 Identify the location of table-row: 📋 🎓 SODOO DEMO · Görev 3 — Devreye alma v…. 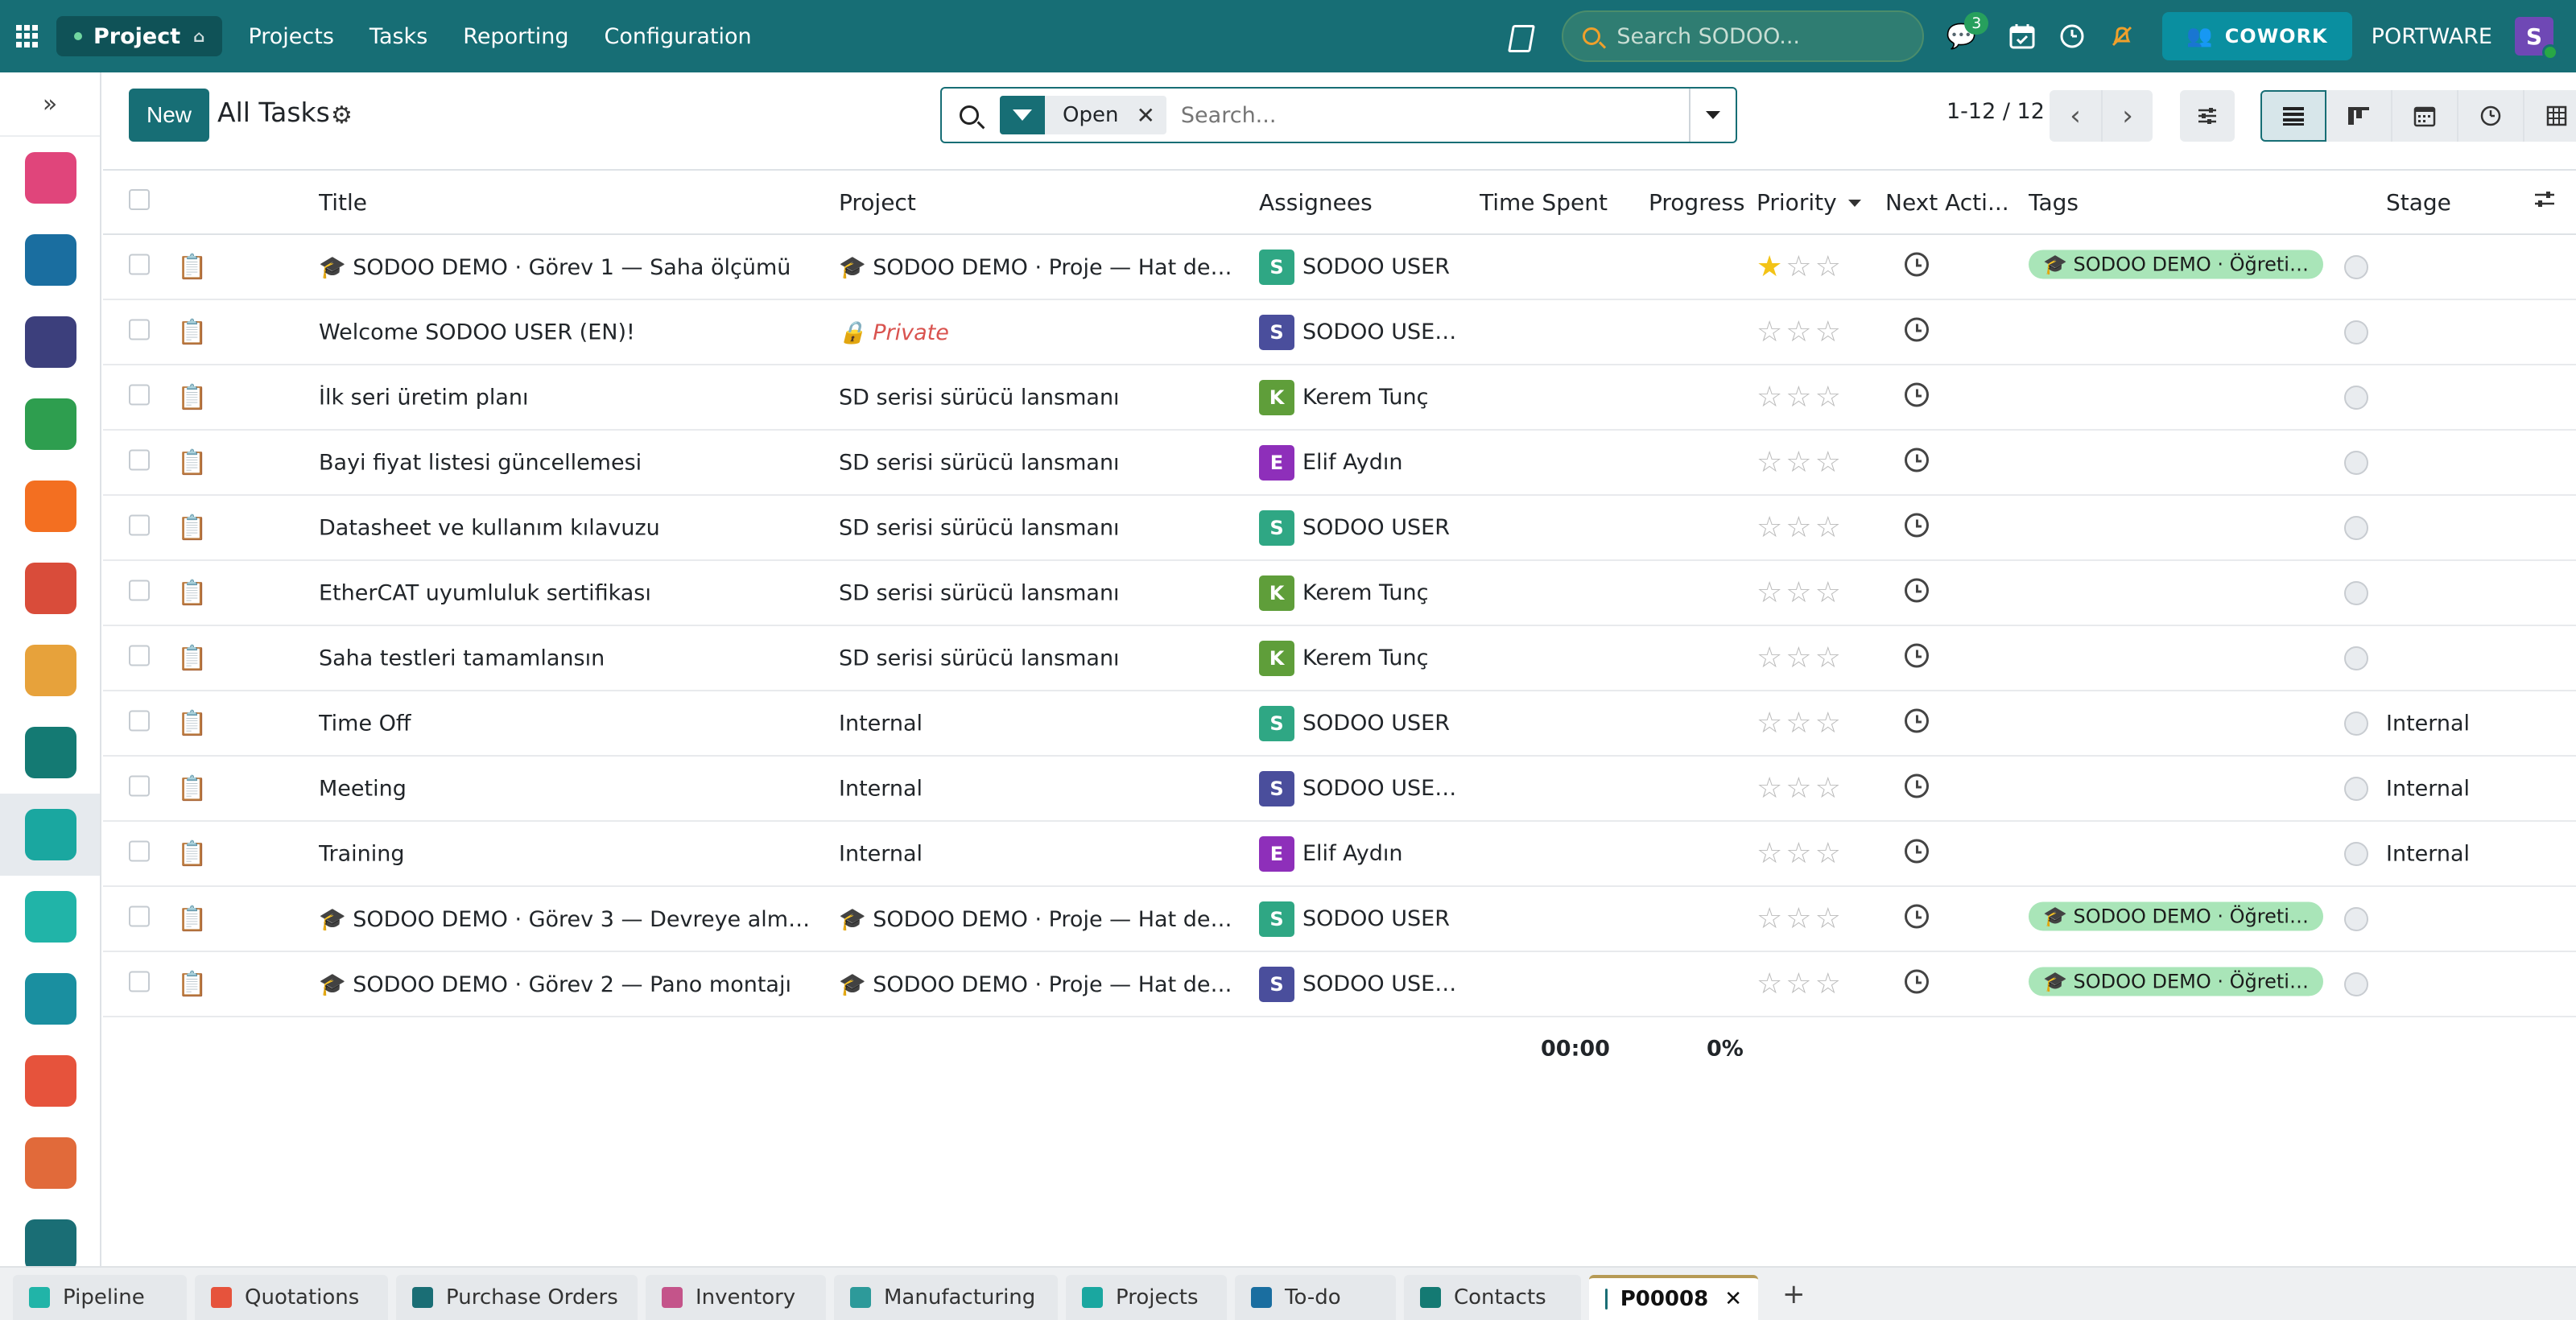
(1339, 920).